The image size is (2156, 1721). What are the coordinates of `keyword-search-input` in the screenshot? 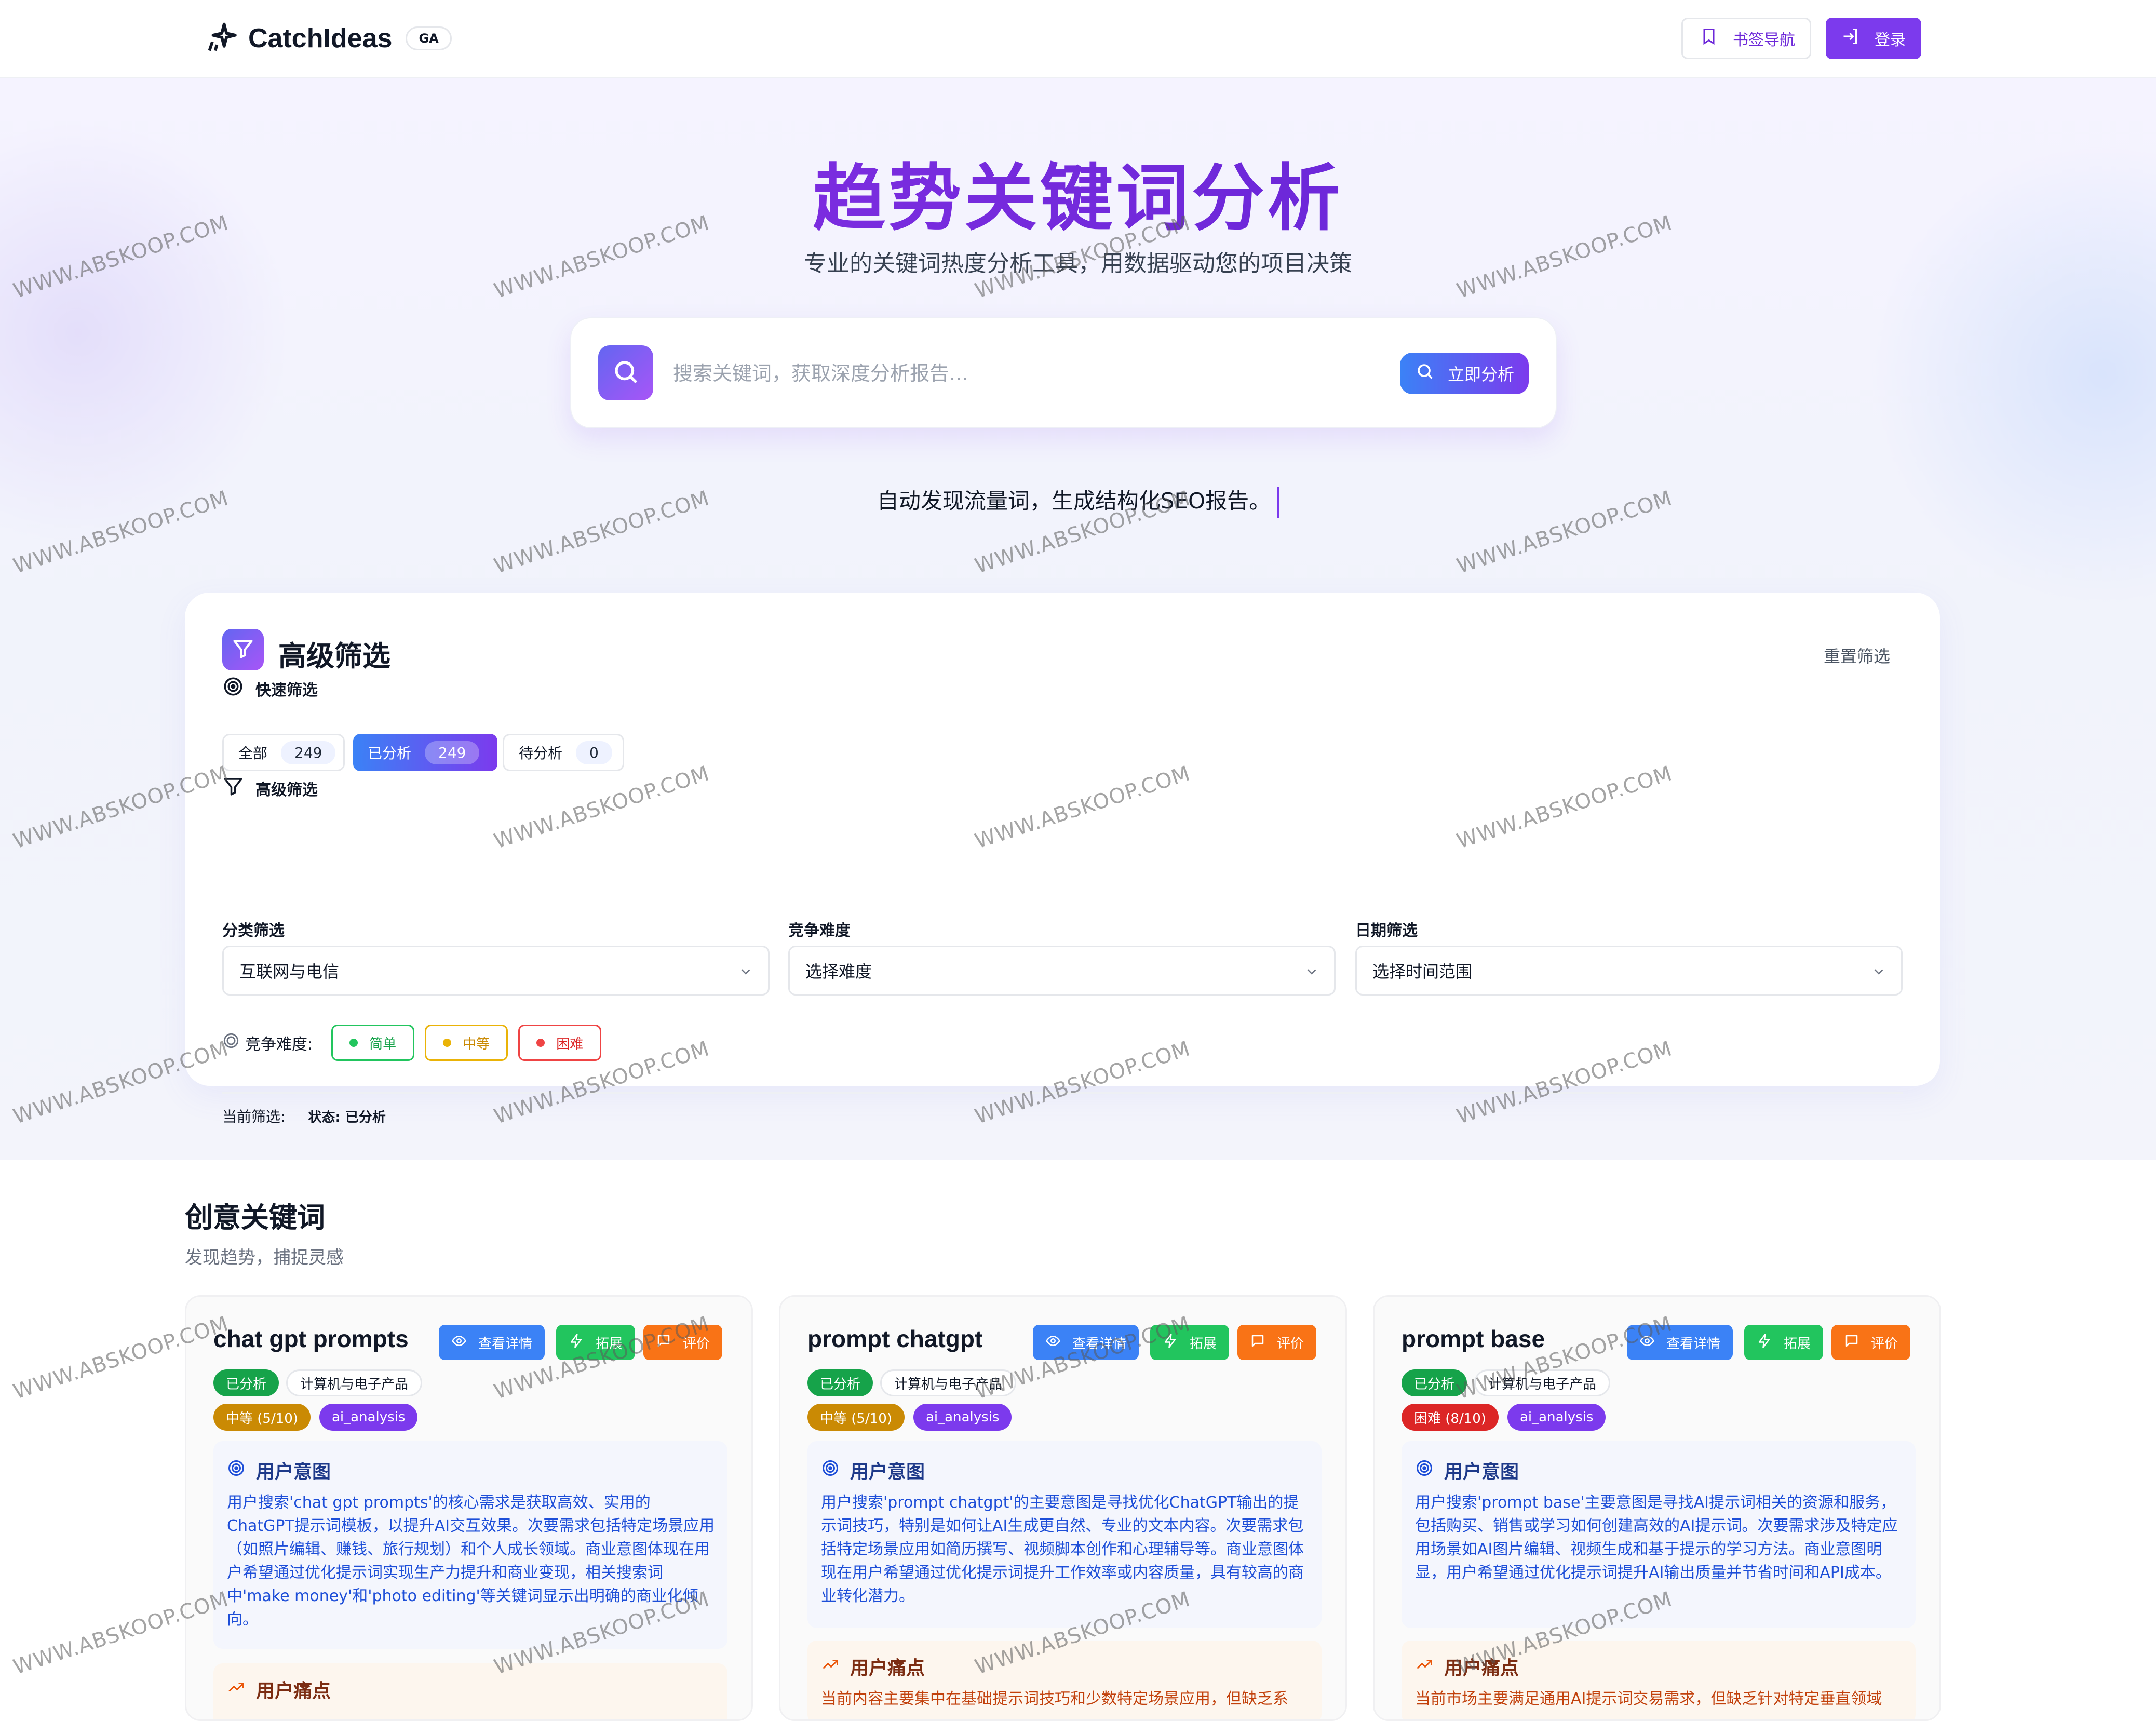 It's located at (1026, 374).